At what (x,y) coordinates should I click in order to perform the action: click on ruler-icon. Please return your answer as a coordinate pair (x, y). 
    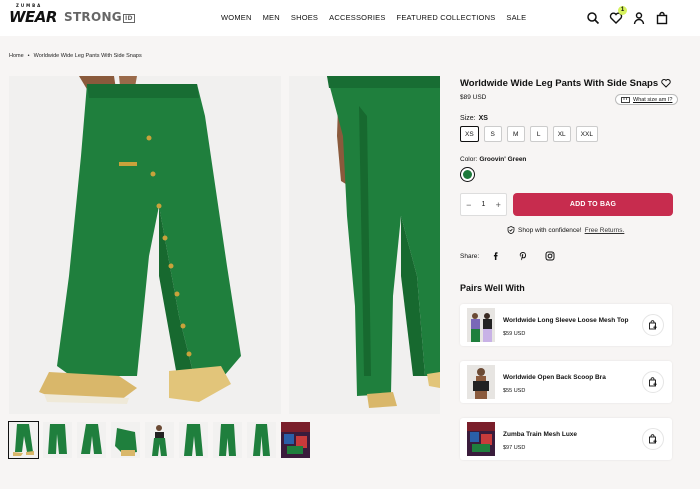
    Looking at the image, I should click on (625, 99).